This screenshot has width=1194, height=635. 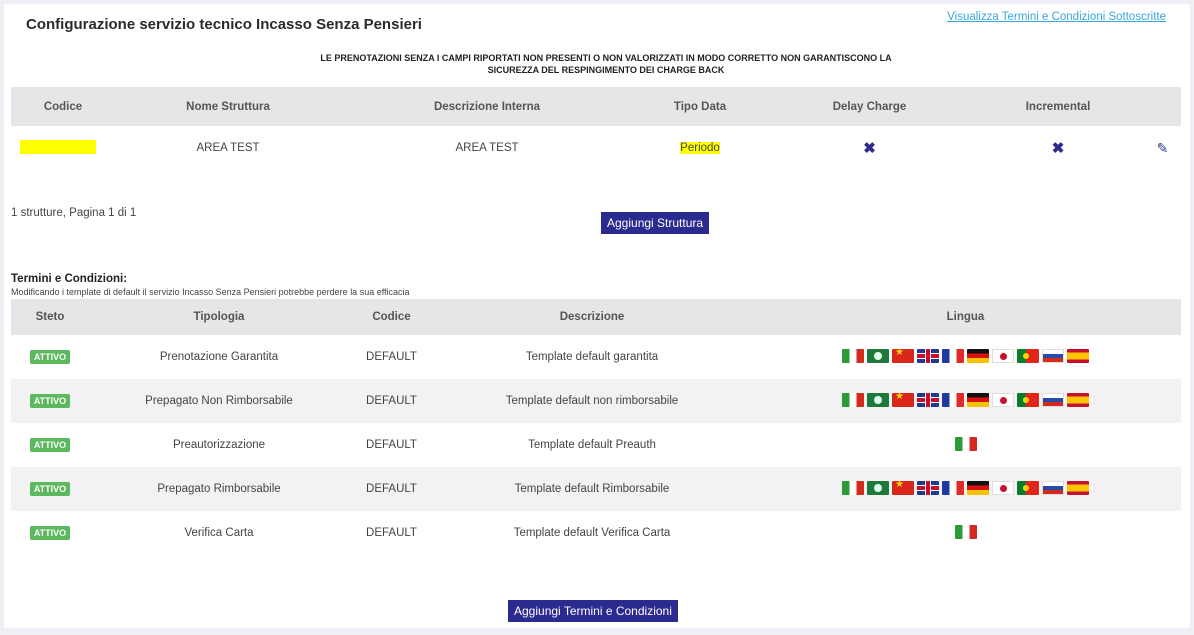 What do you see at coordinates (869, 106) in the screenshot?
I see `col-header-delay-charge: Delay Charge` at bounding box center [869, 106].